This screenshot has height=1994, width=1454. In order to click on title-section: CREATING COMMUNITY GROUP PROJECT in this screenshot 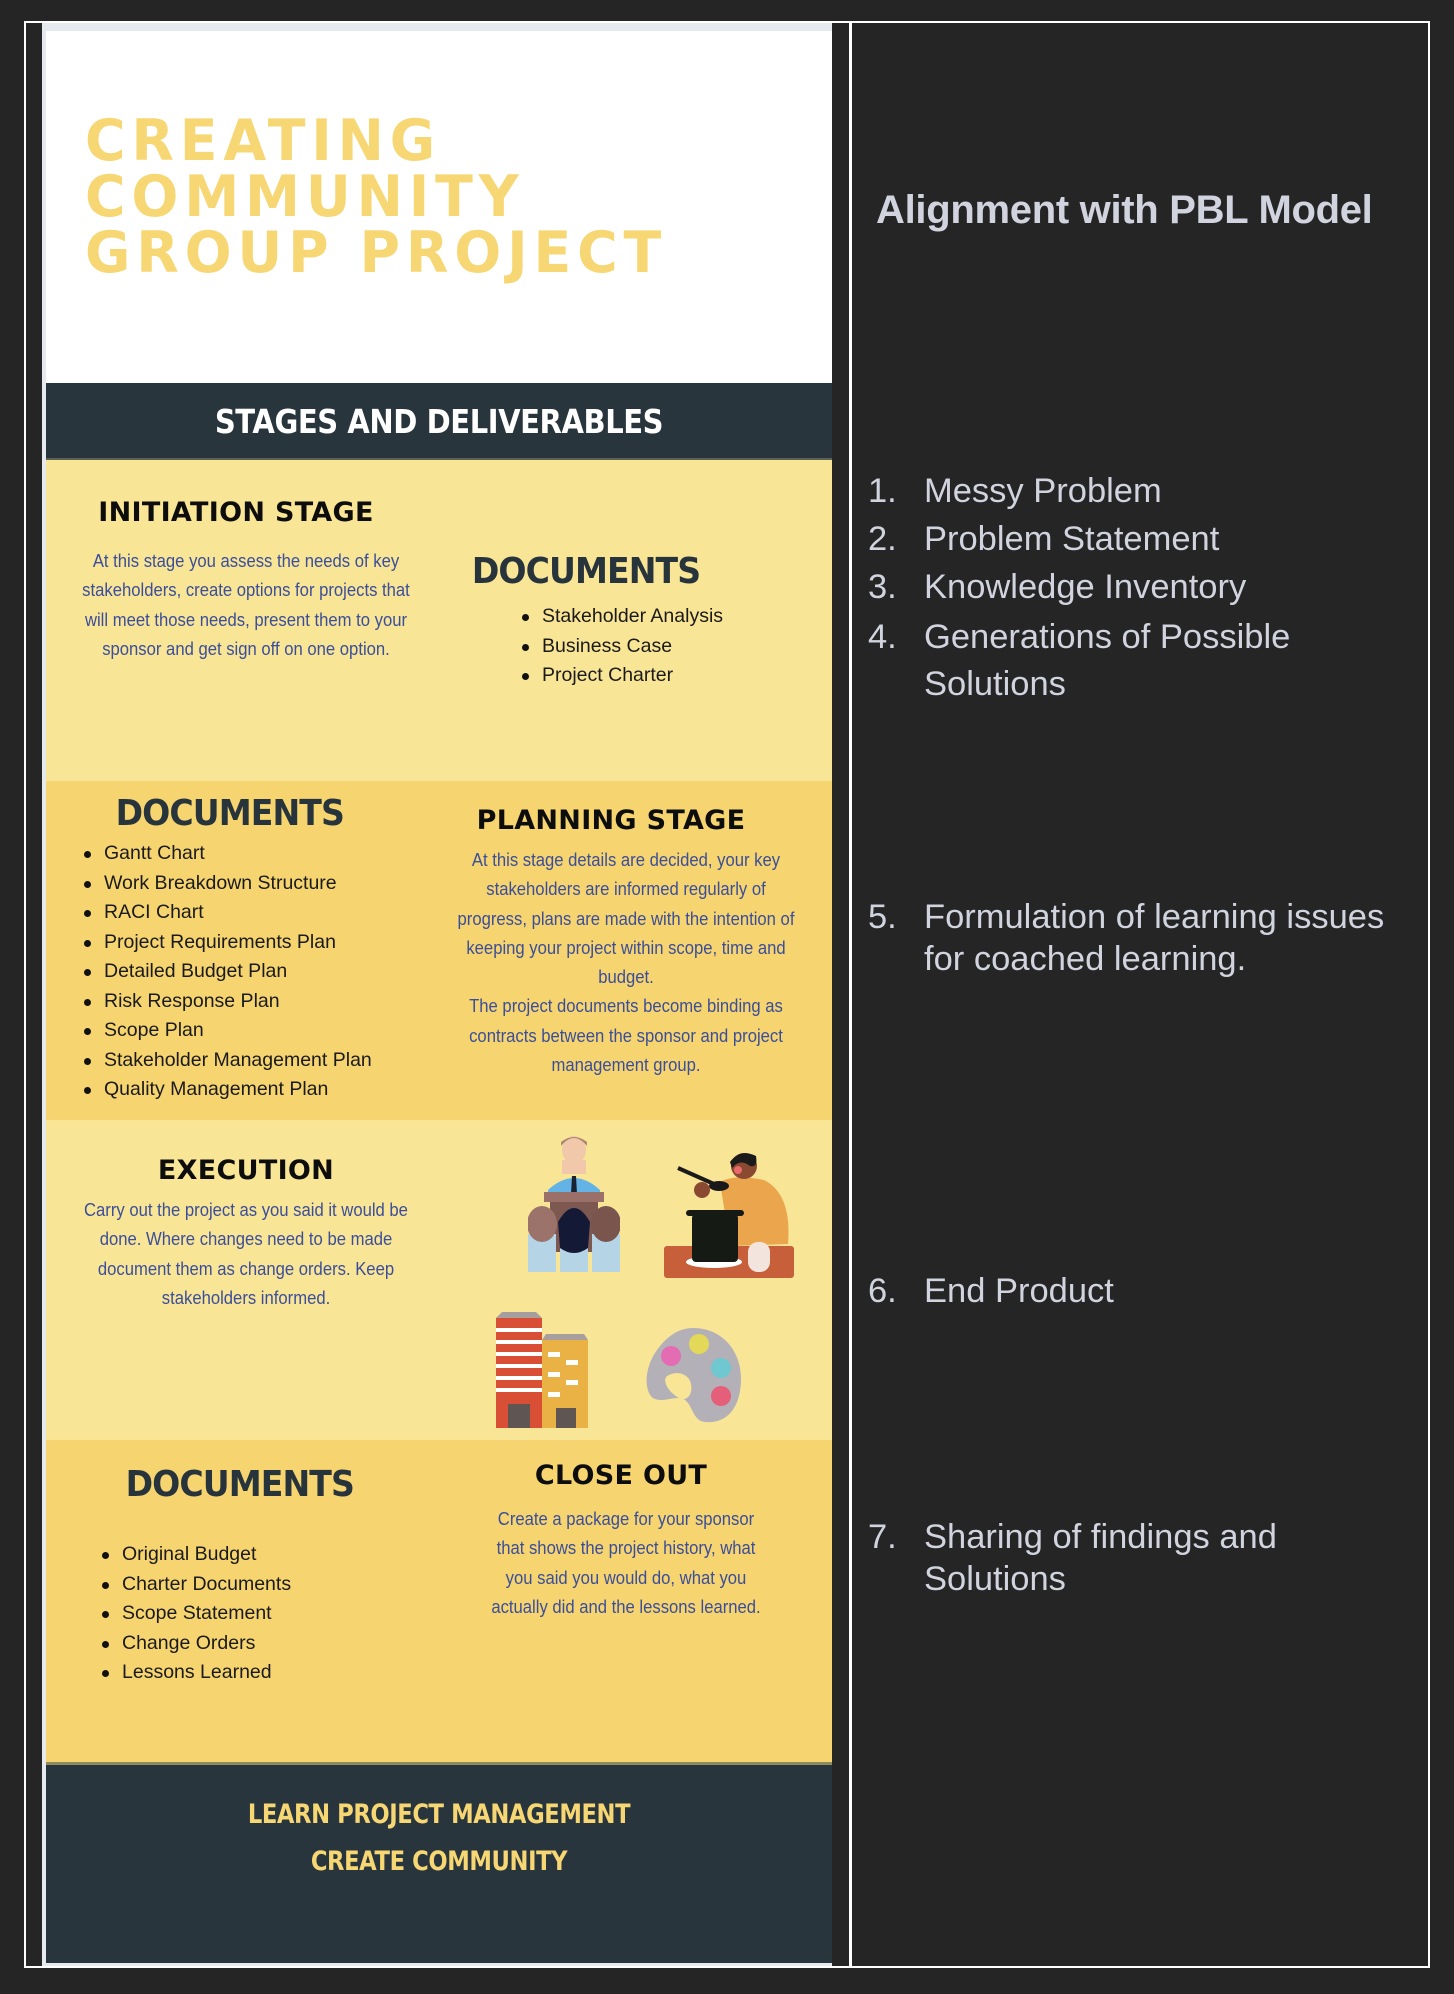, I will do `click(439, 207)`.